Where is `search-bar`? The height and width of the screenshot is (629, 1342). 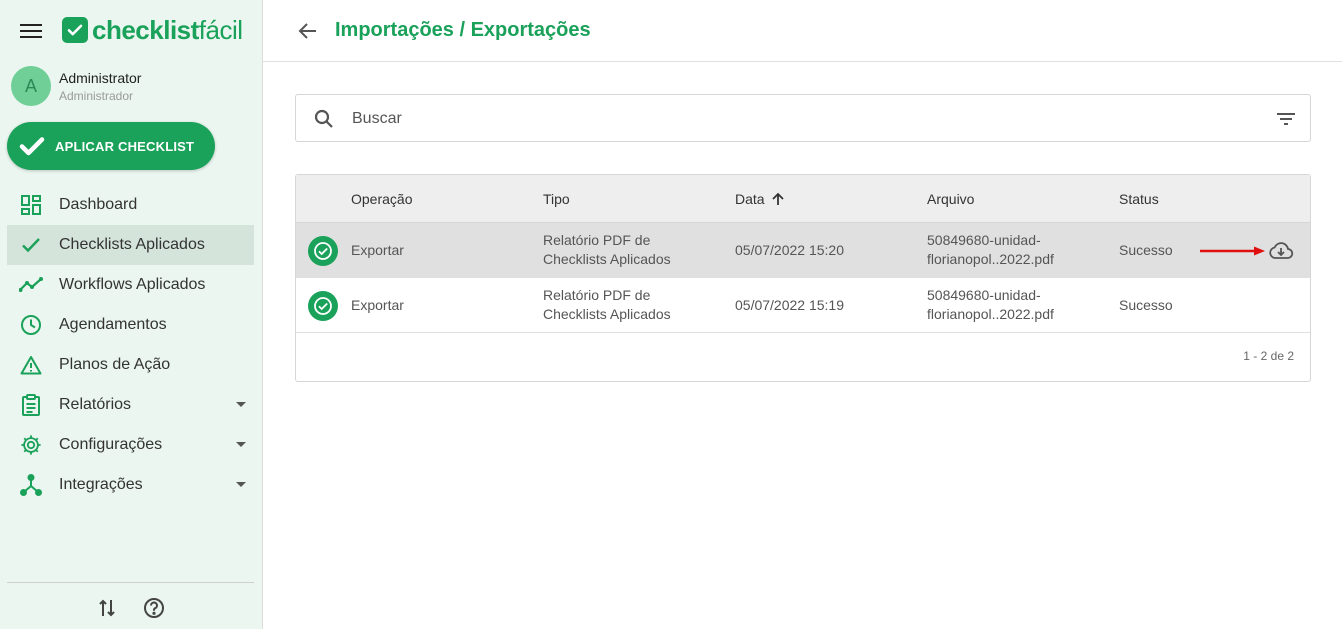 search-bar is located at coordinates (803, 118).